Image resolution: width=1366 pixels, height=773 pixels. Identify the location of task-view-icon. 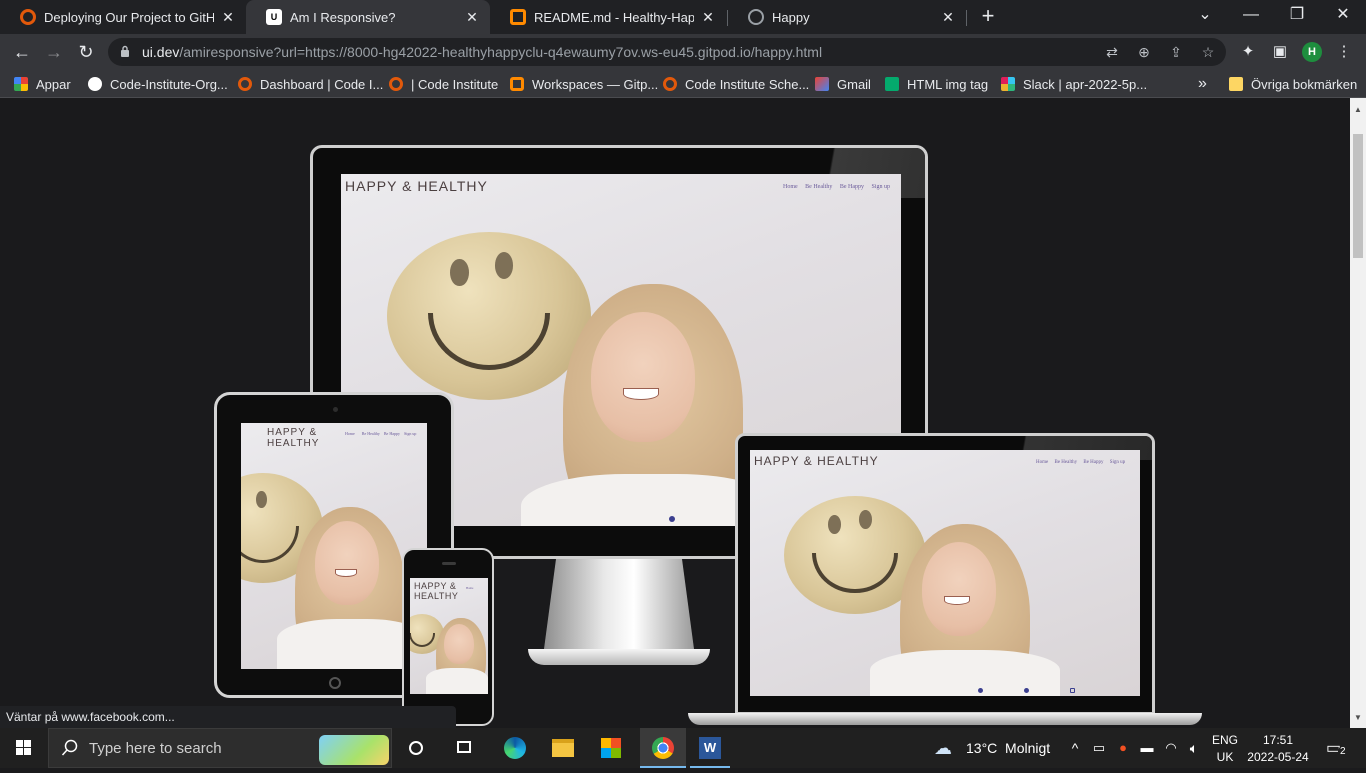
(464, 748).